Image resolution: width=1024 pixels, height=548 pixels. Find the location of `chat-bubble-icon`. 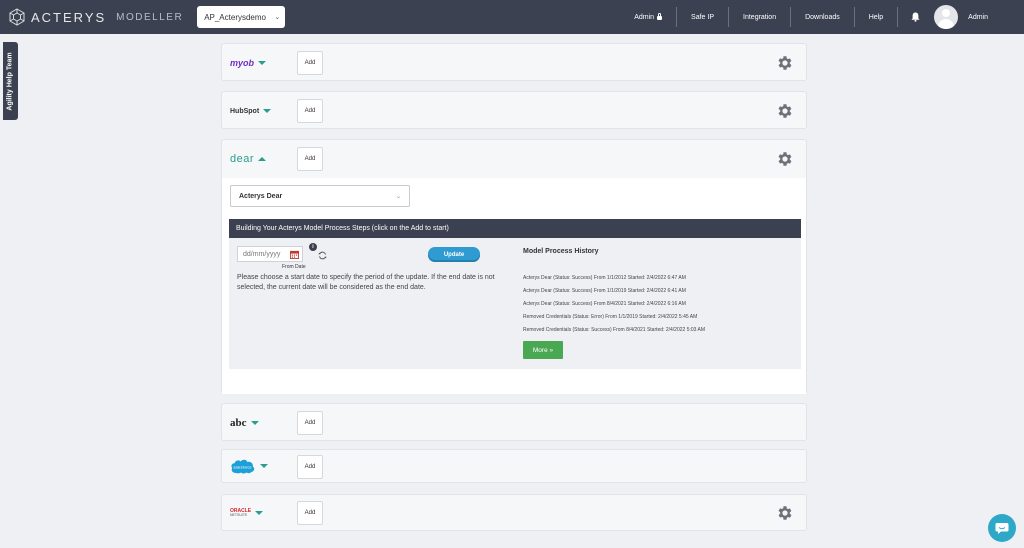

chat-bubble-icon is located at coordinates (1002, 528).